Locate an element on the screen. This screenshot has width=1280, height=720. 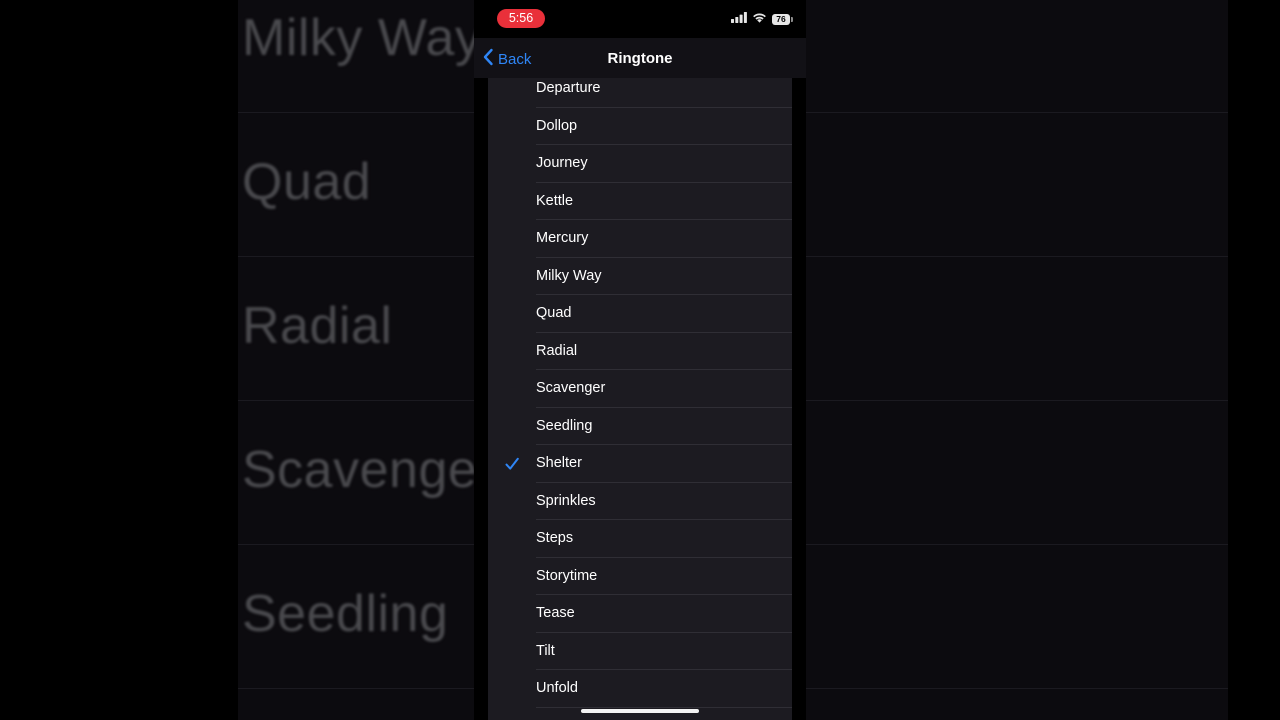
ringtone-label: Steps is located at coordinates (555, 538).